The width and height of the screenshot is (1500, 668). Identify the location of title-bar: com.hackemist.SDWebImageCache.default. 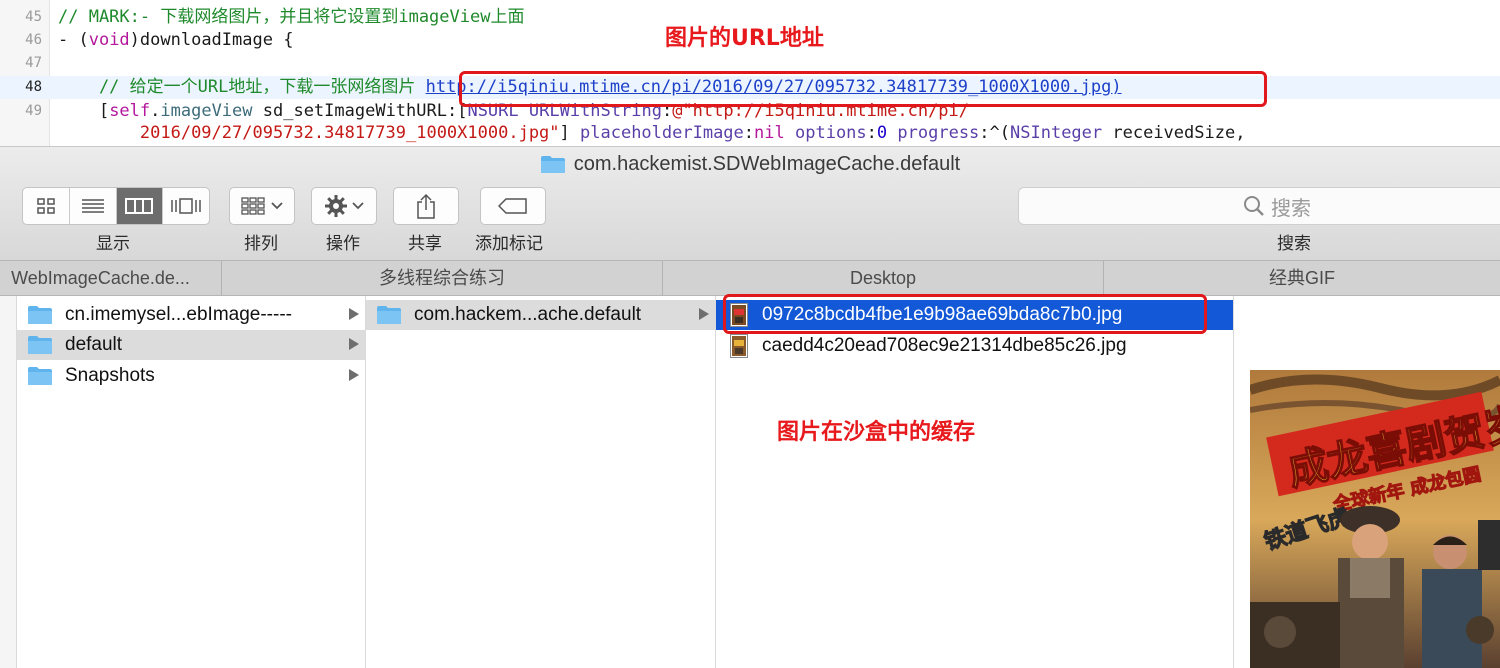
(750, 164).